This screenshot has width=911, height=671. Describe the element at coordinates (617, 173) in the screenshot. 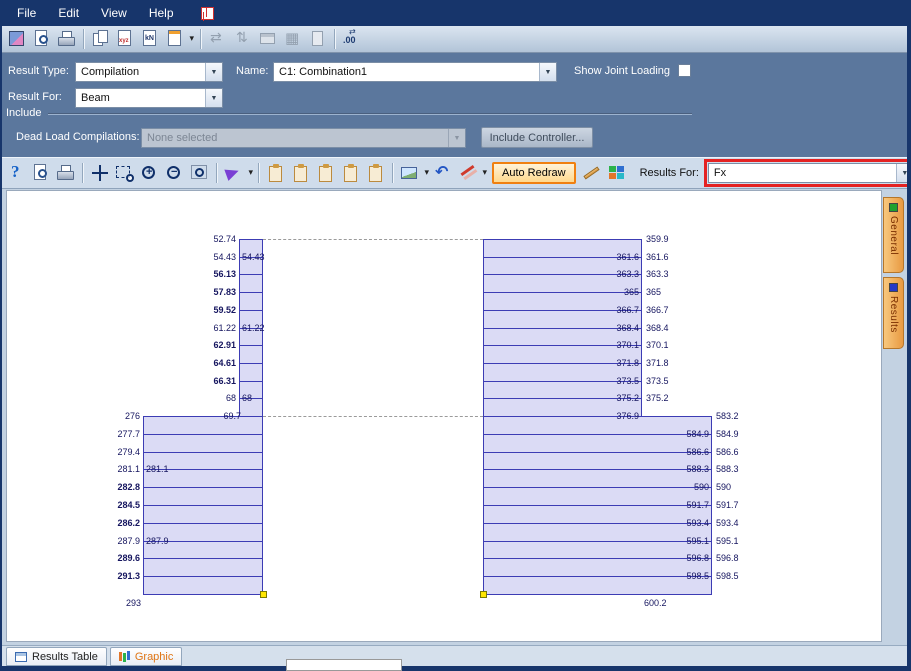

I see `color-grid-icon` at that location.